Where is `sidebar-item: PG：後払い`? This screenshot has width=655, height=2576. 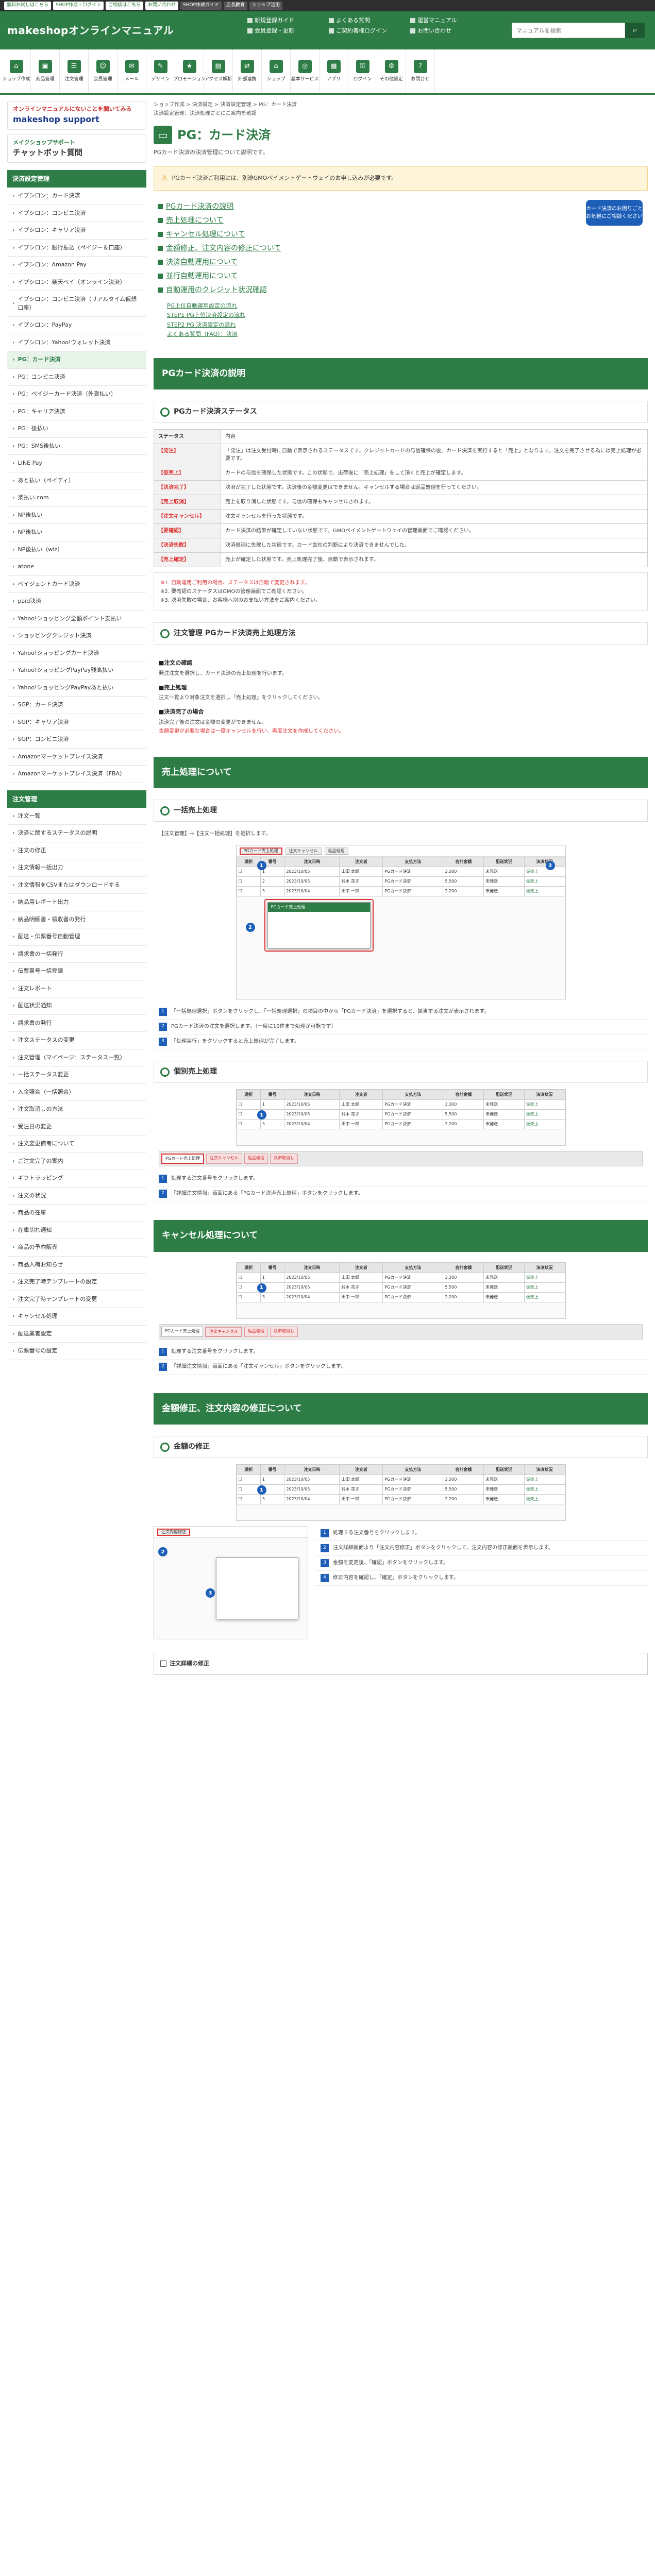
sidebar-item: PG：後払い is located at coordinates (76, 429).